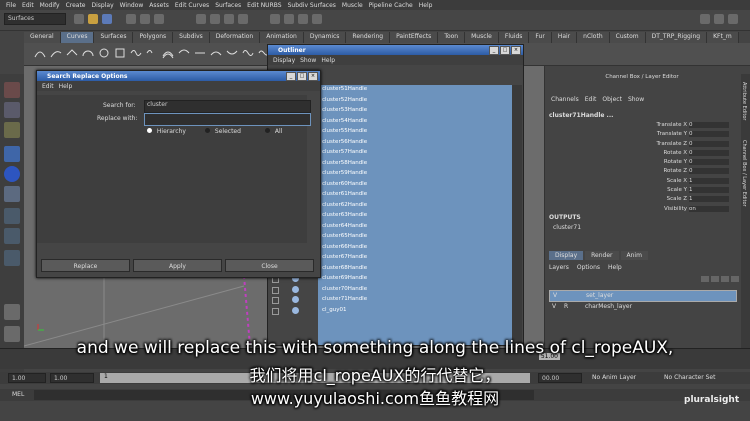  Describe the element at coordinates (166, 131) in the screenshot. I see `radio-hierarchy: Hierarchy` at that location.